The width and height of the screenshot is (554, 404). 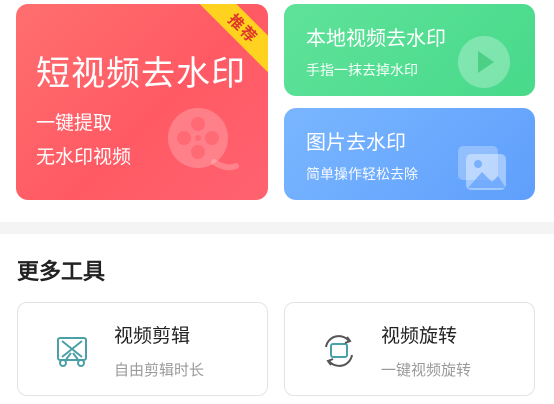 I want to click on main-card-line2: 无水印视频, so click(x=84, y=157).